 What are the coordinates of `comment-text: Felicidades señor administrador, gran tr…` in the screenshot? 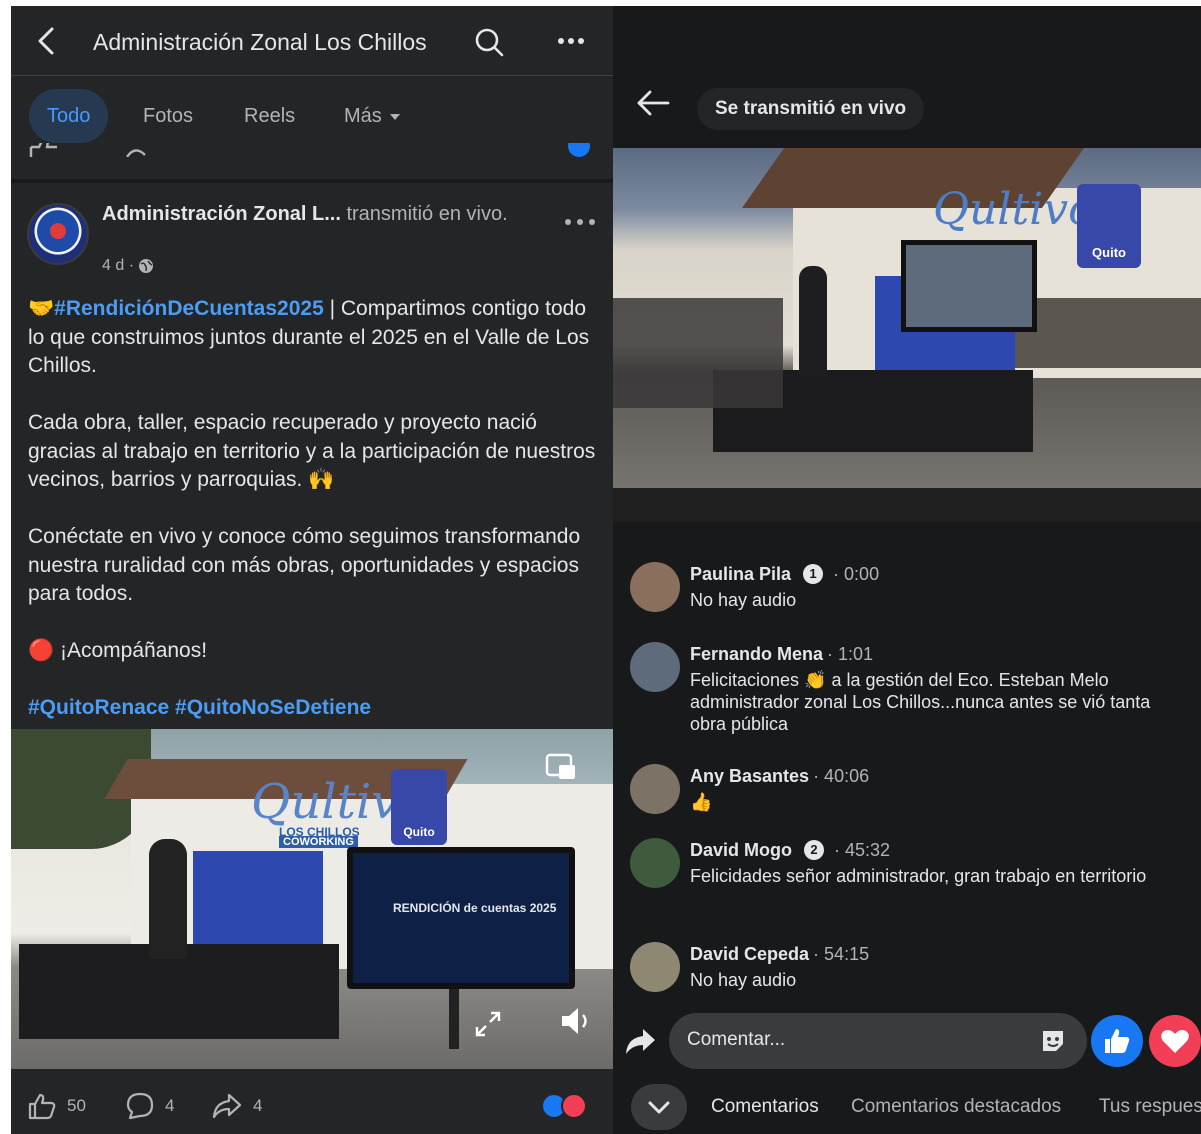 It's located at (918, 876).